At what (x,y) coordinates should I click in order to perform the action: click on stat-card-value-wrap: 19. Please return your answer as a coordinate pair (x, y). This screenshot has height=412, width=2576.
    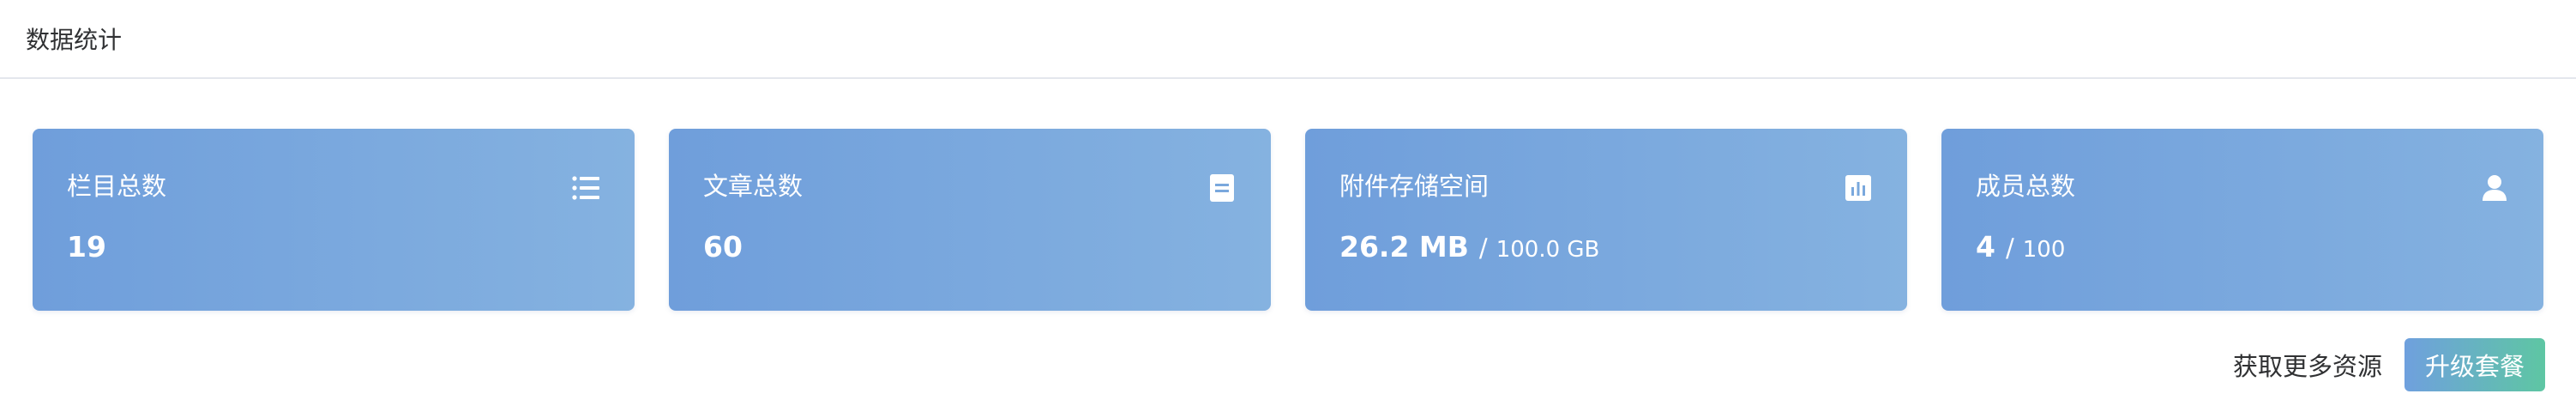
    Looking at the image, I should click on (86, 247).